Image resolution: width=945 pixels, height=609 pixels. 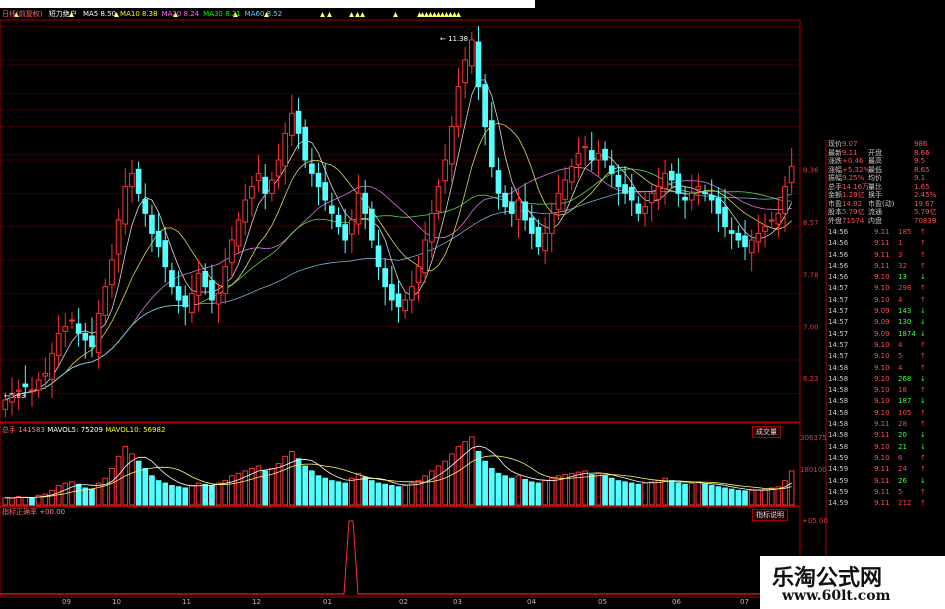 What do you see at coordinates (922, 186) in the screenshot?
I see `quote-value: 1.65` at bounding box center [922, 186].